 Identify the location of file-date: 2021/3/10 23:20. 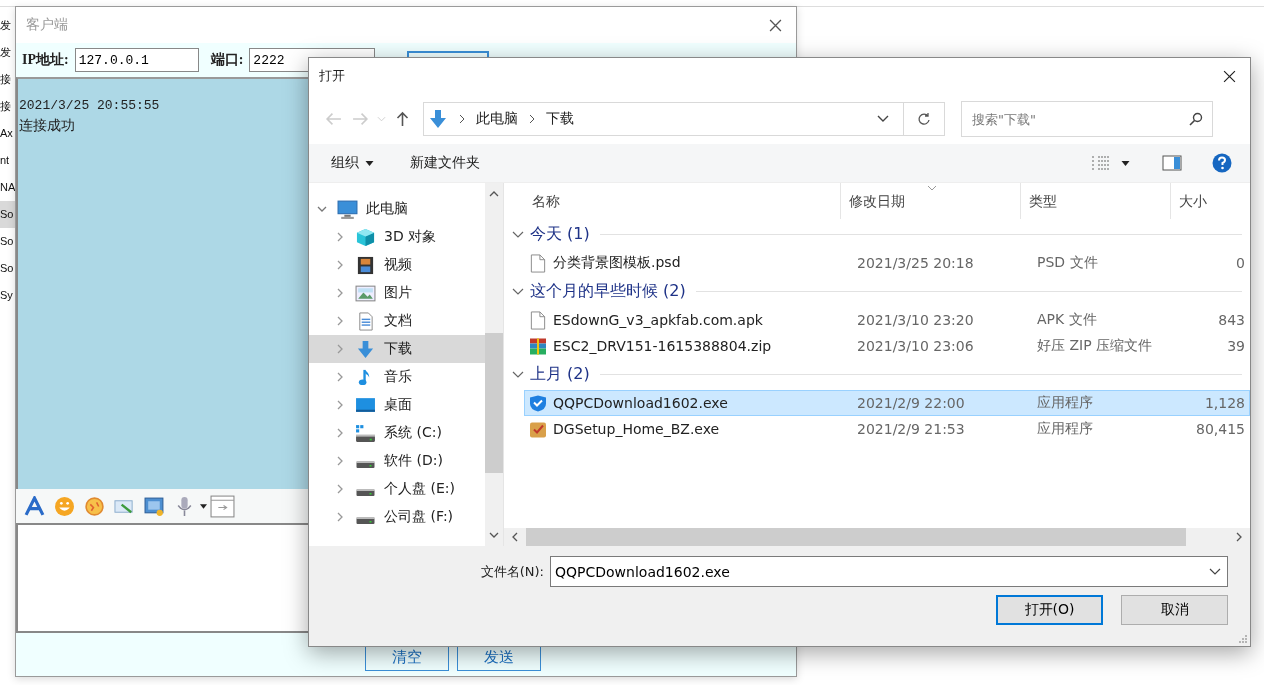
(916, 320).